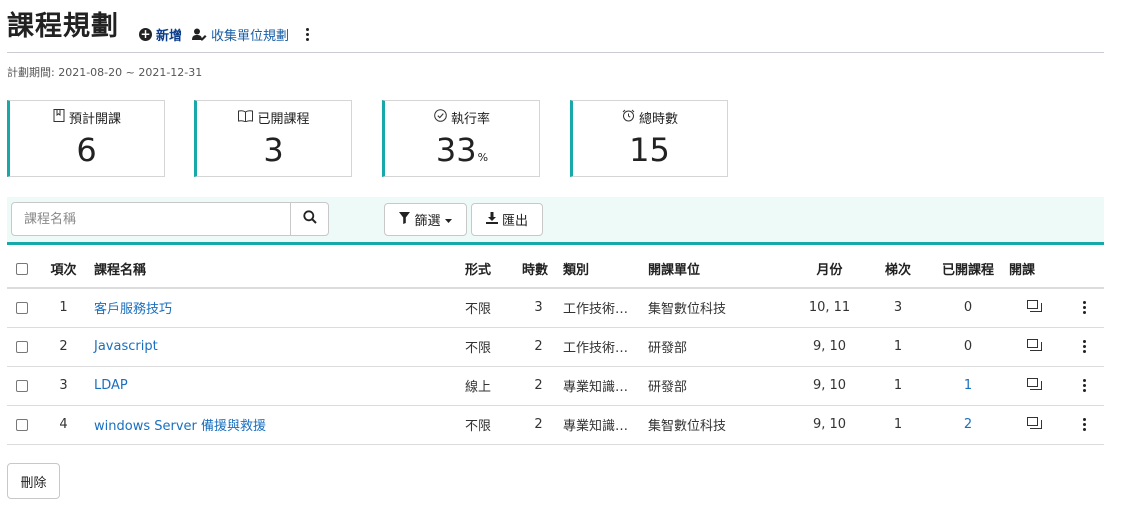 The width and height of the screenshot is (1124, 505). What do you see at coordinates (33, 481) in the screenshot?
I see `delete-button: 刪除` at bounding box center [33, 481].